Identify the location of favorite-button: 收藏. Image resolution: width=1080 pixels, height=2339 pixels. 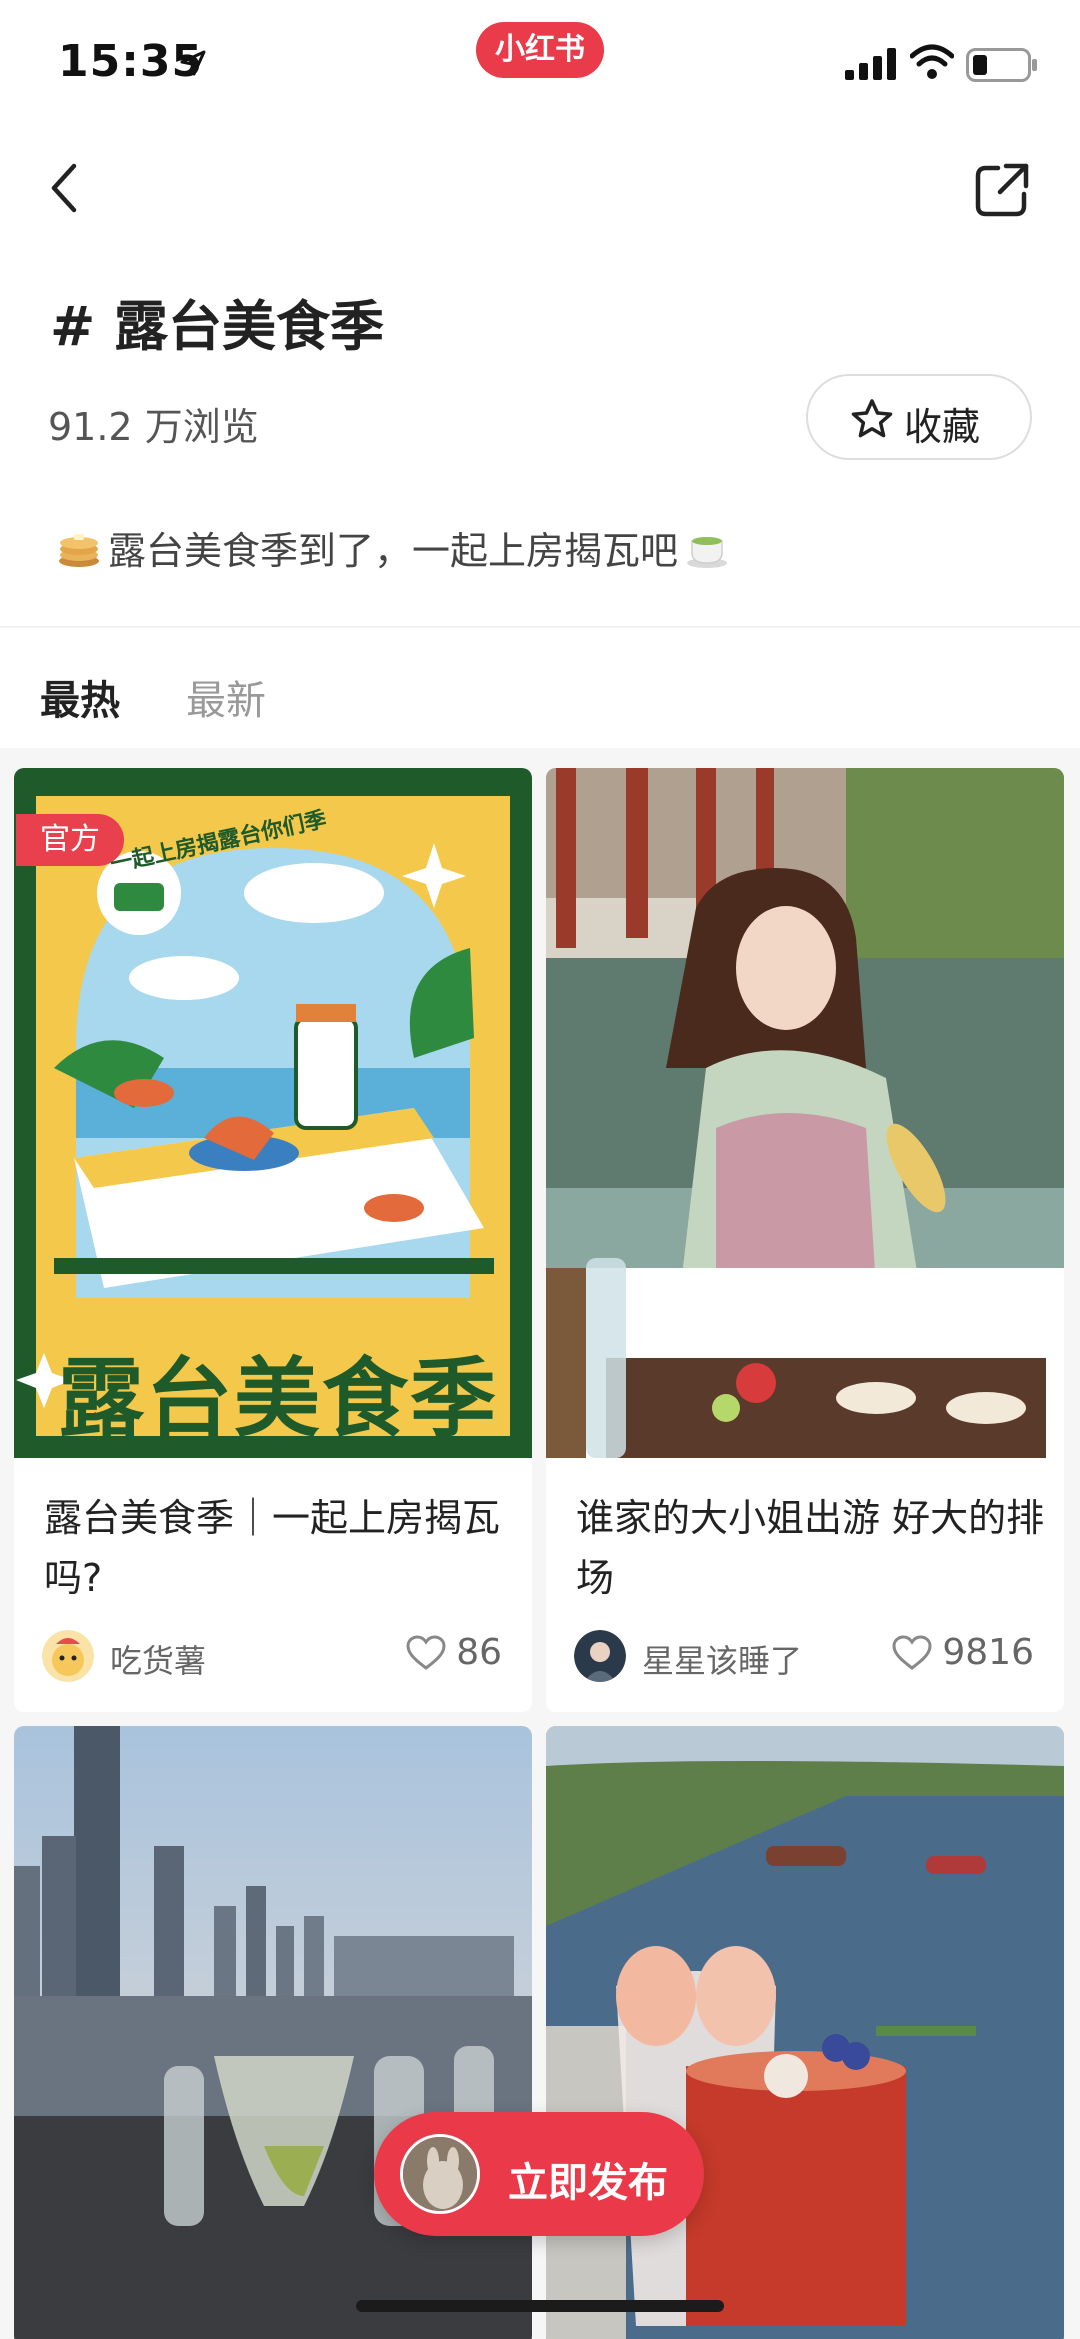
(919, 417).